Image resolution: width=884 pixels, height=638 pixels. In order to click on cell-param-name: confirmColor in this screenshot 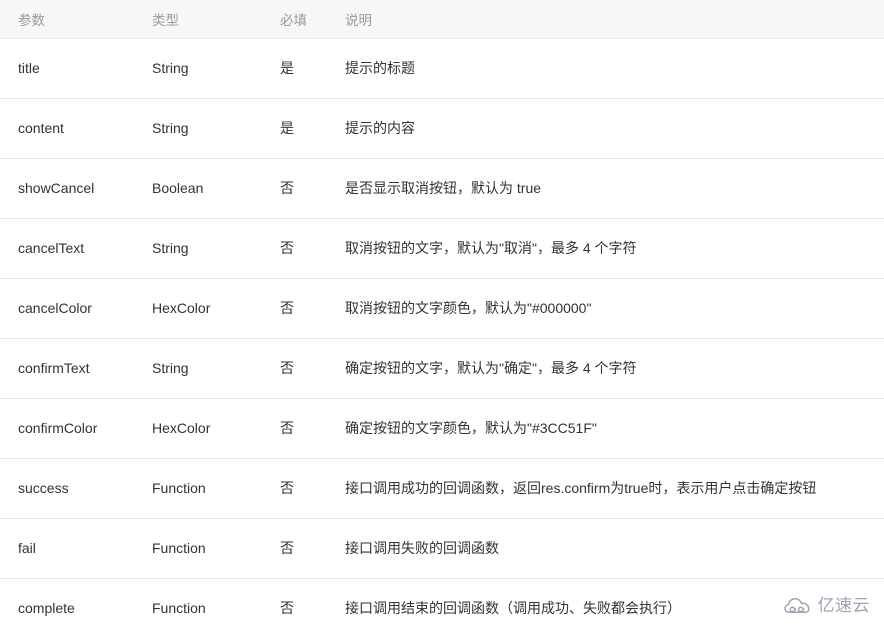, I will do `click(73, 428)`.